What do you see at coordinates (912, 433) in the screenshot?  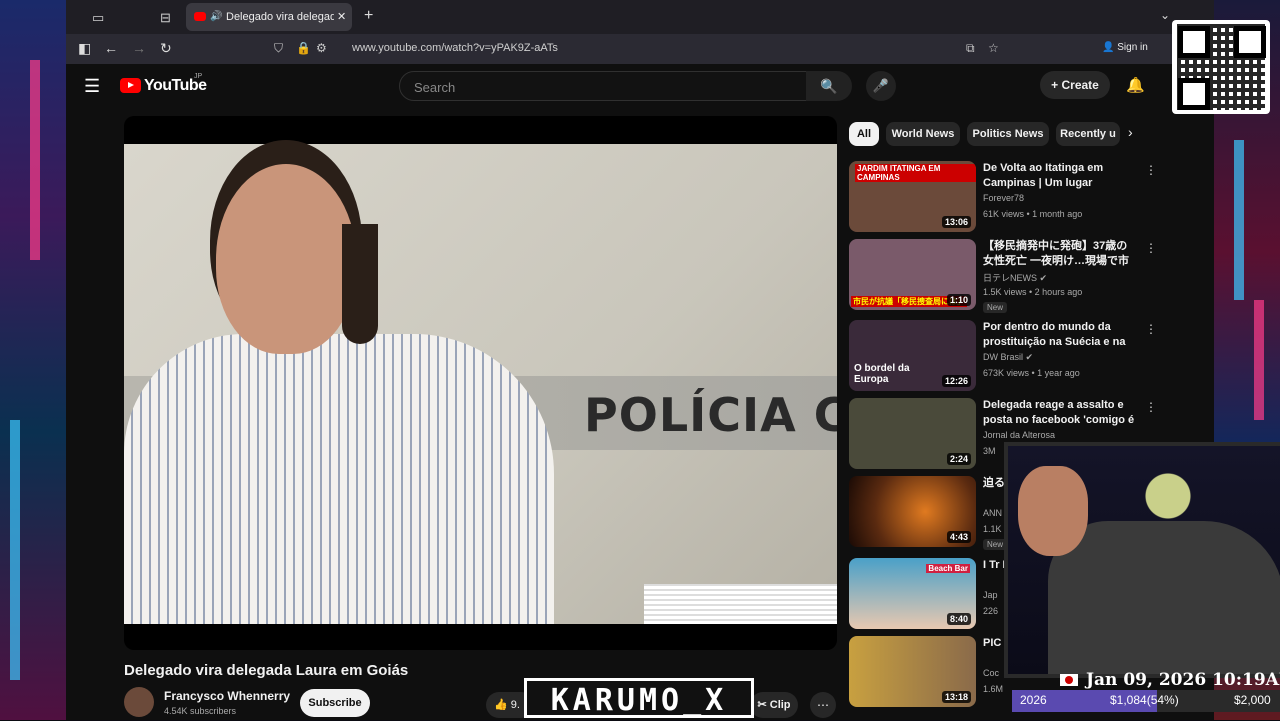 I see `video-thumbnail: 2:24` at bounding box center [912, 433].